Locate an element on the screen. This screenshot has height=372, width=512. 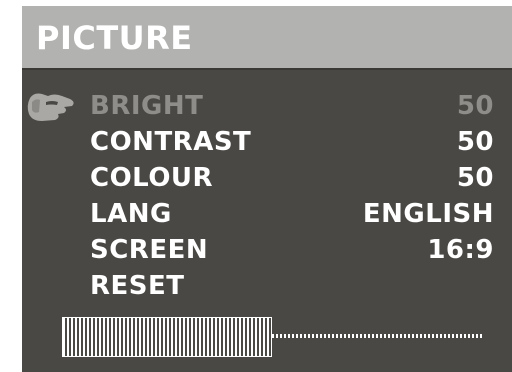
menu-item-reset: RESET is located at coordinates (267, 286).